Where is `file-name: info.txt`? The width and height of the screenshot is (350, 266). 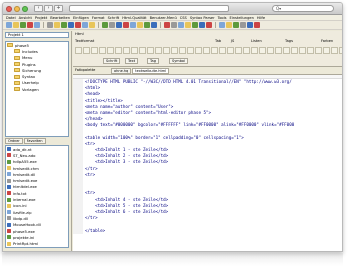 file-name: info.txt is located at coordinates (20, 193).